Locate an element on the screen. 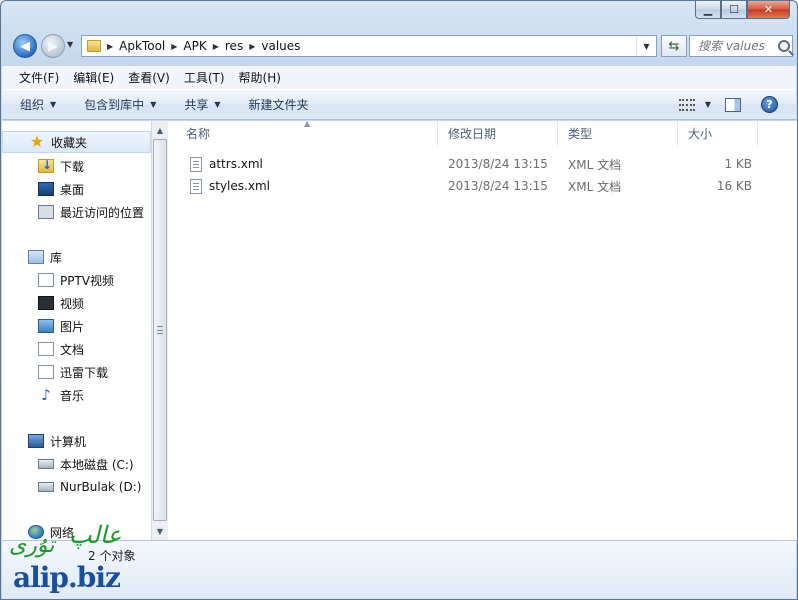  file-name: attrs.xml is located at coordinates (236, 164).